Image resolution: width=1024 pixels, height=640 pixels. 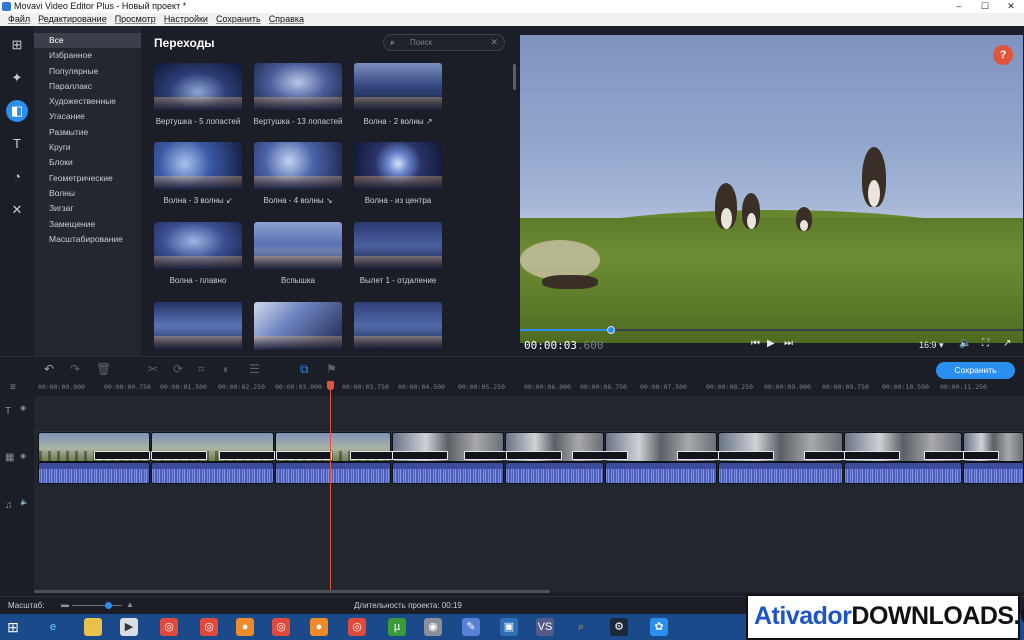 I want to click on filters-icon: ◔, so click(x=17, y=177).